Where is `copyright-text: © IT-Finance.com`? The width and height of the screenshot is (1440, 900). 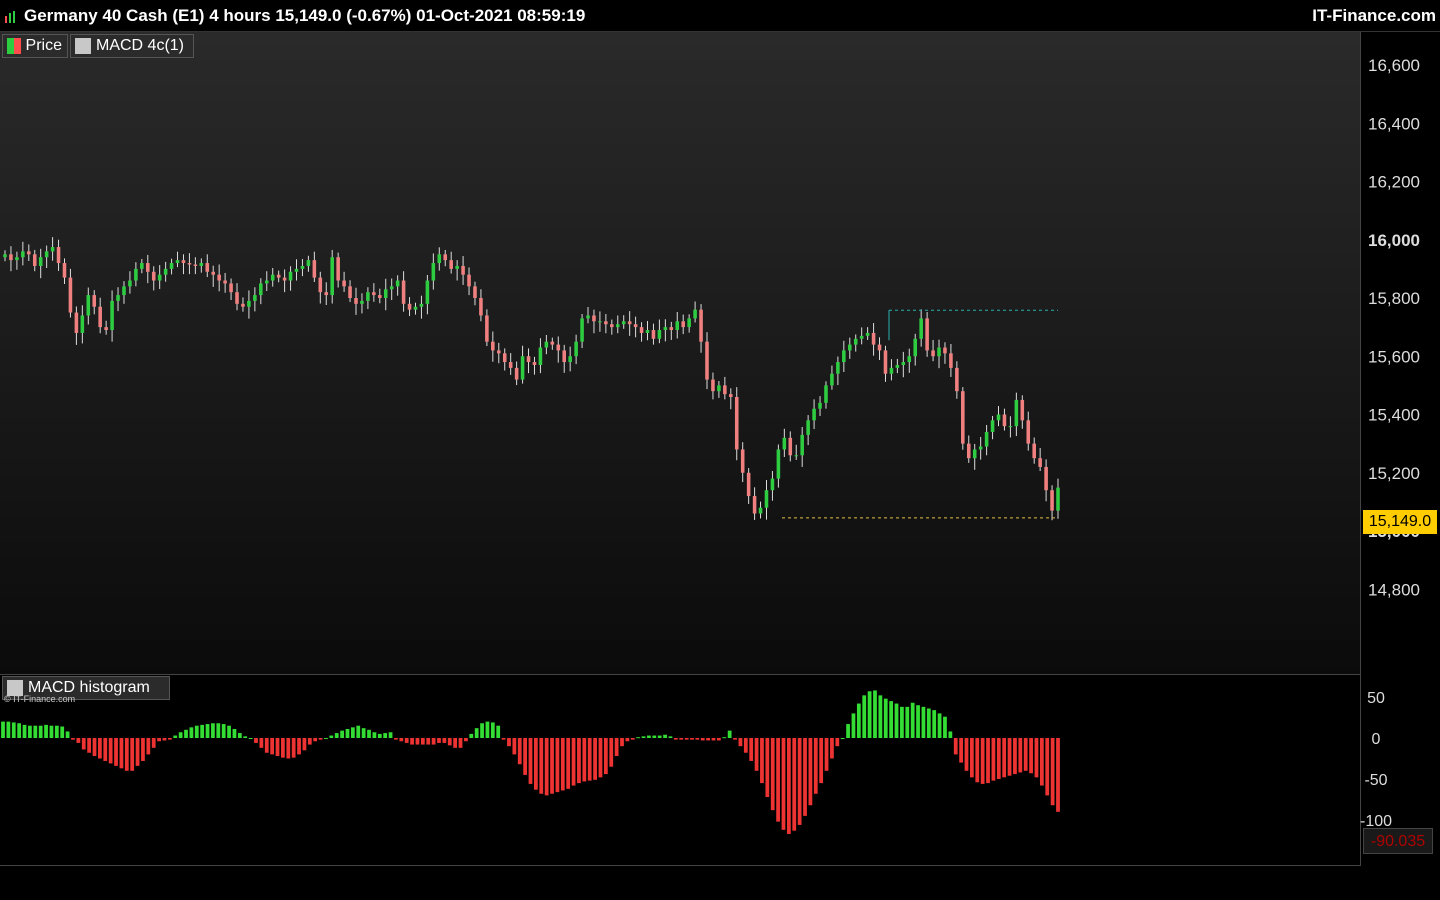 copyright-text: © IT-Finance.com is located at coordinates (40, 699).